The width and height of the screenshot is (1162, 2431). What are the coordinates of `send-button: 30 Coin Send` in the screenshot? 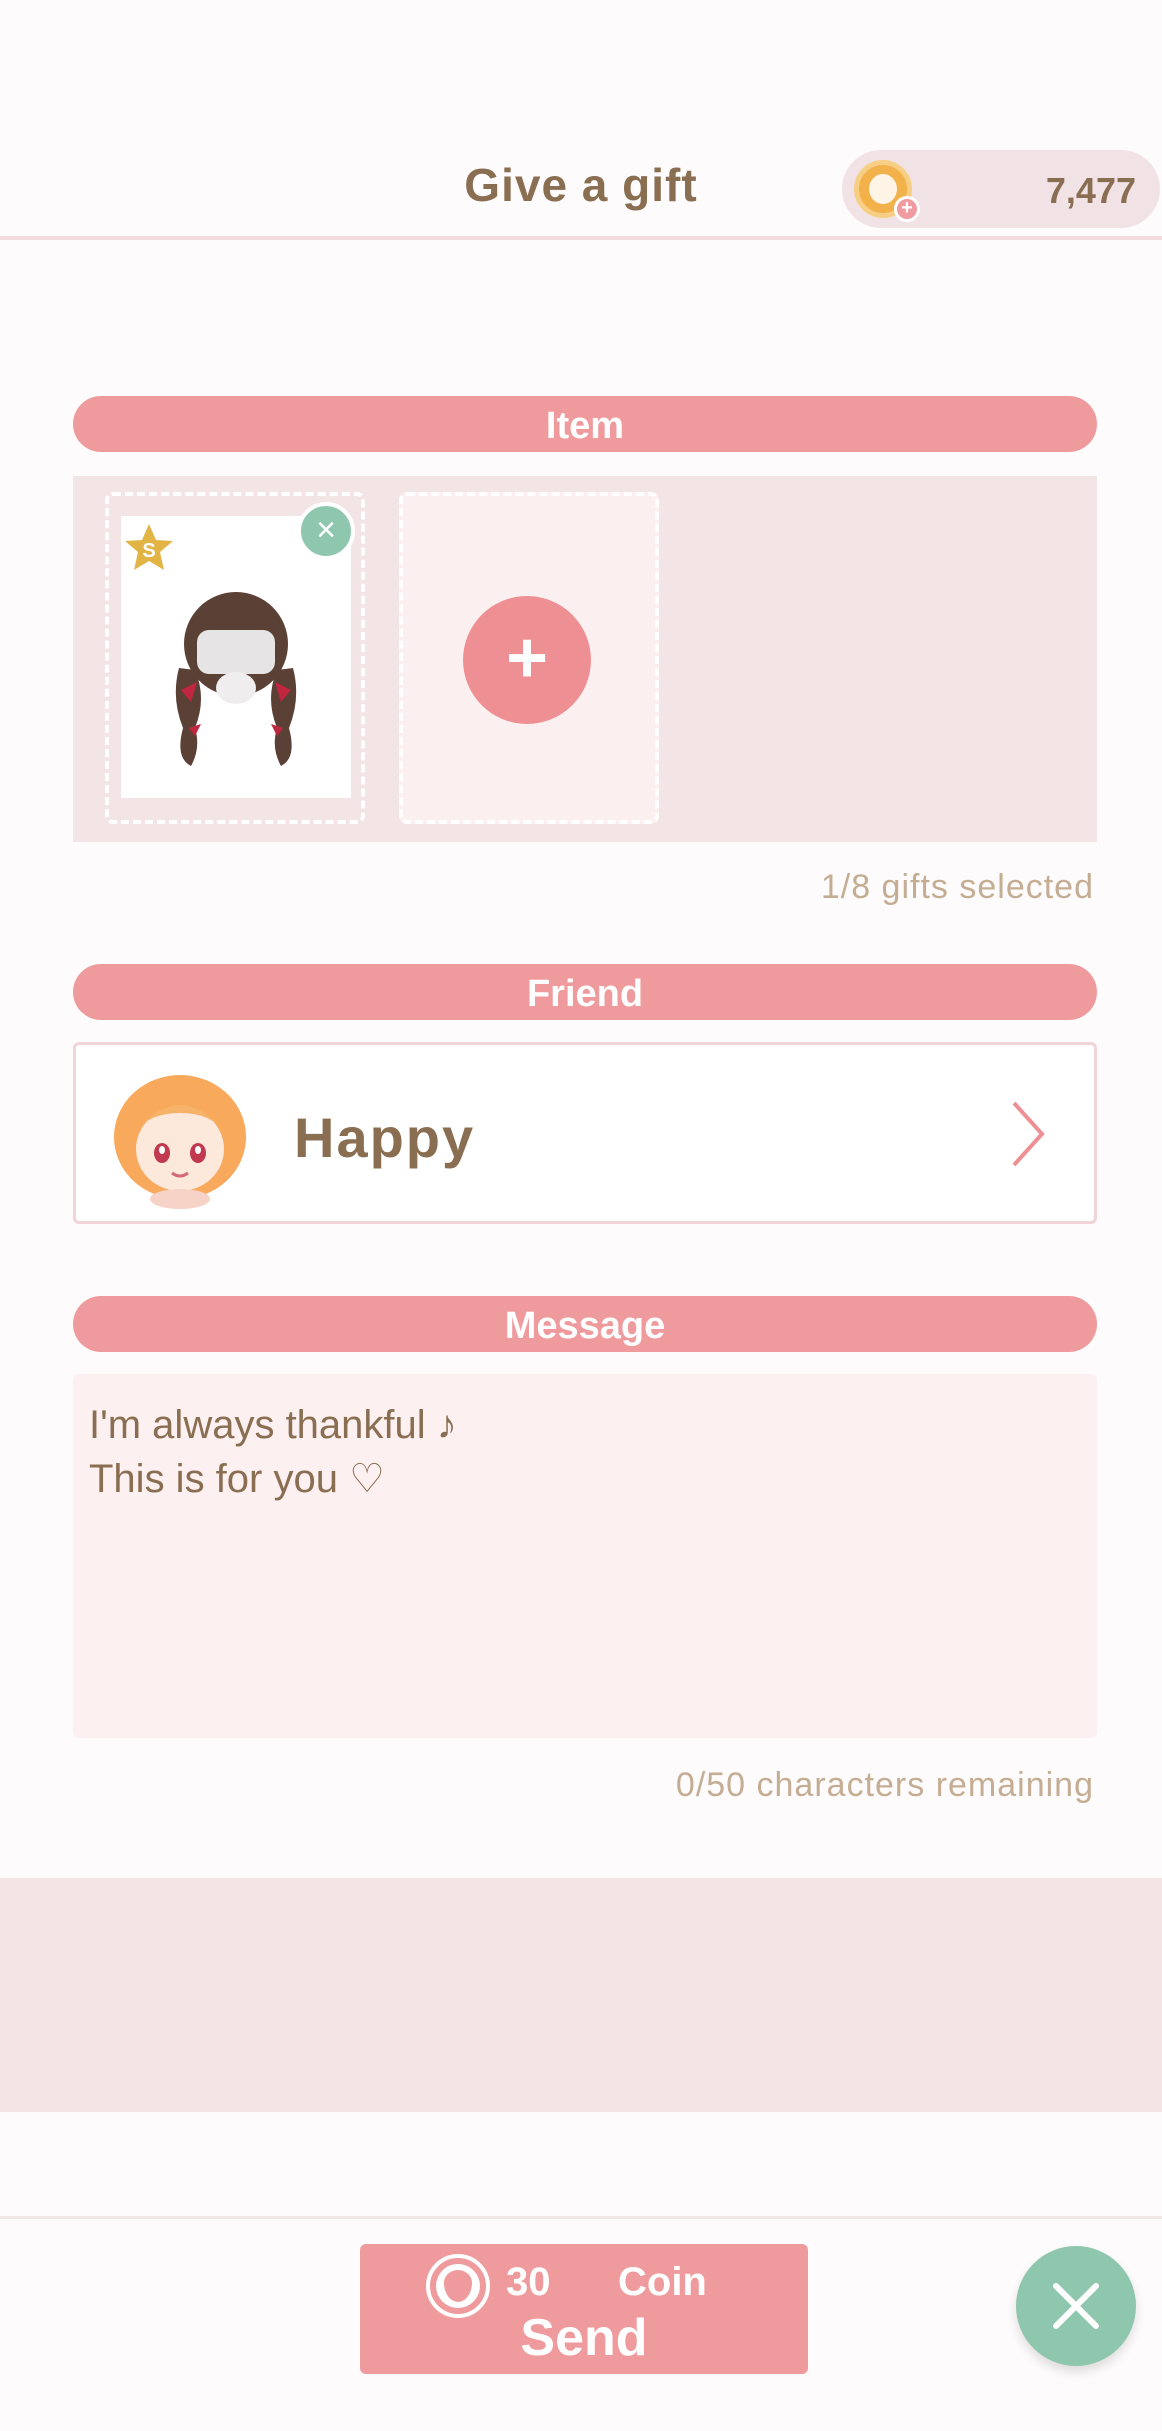 It's located at (584, 2309).